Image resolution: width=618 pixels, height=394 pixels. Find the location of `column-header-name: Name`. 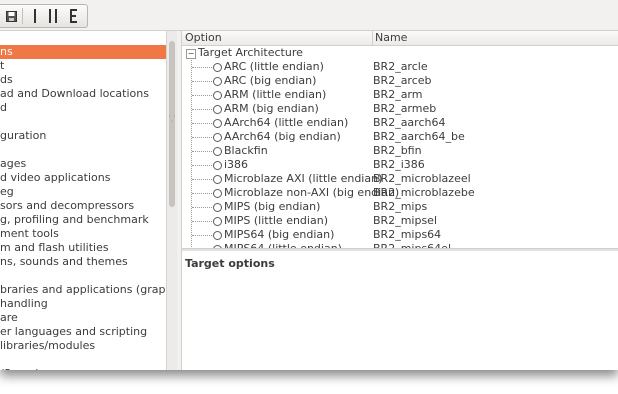

column-header-name: Name is located at coordinates (391, 38).